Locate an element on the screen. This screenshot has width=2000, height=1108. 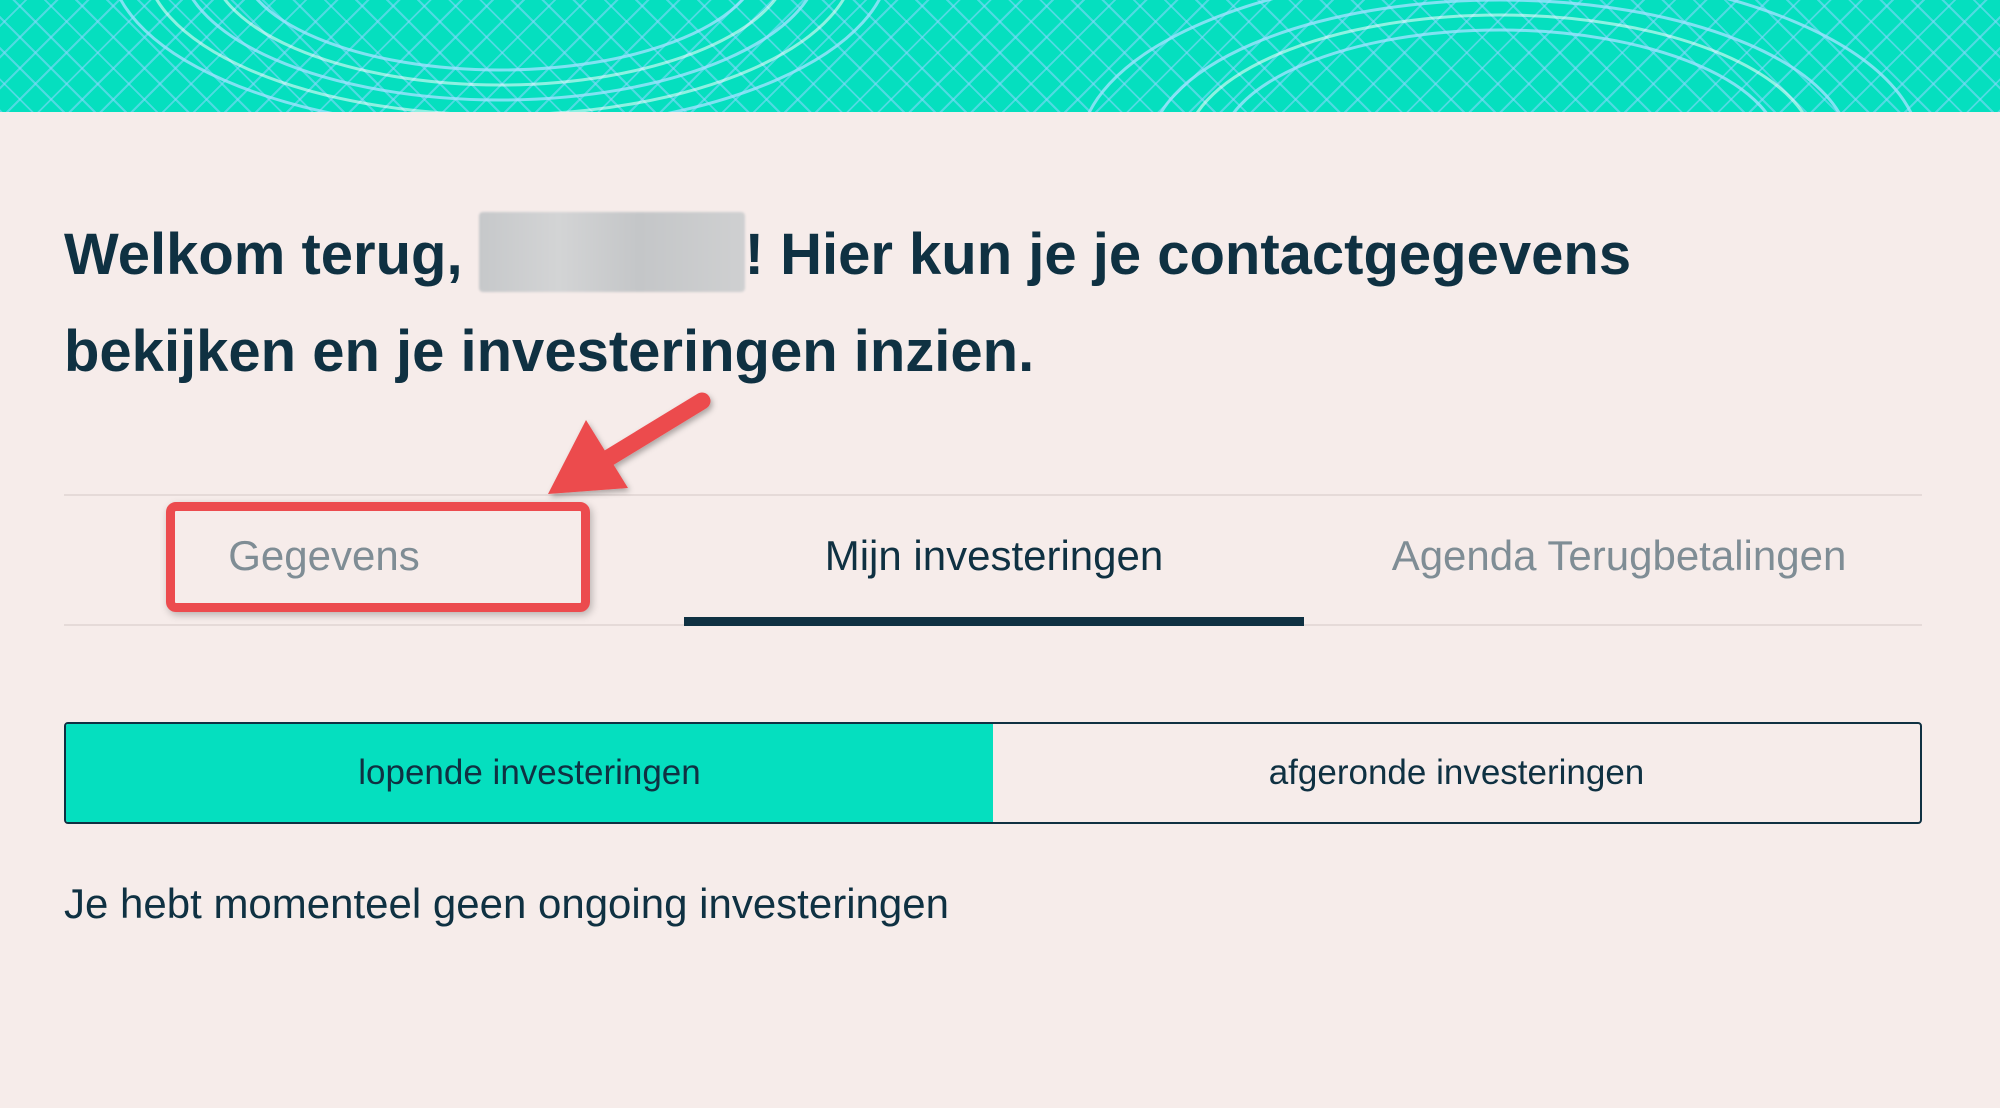
tab-agenda-terugbetalingen: Agenda Terugbetalingen is located at coordinates (1619, 560).